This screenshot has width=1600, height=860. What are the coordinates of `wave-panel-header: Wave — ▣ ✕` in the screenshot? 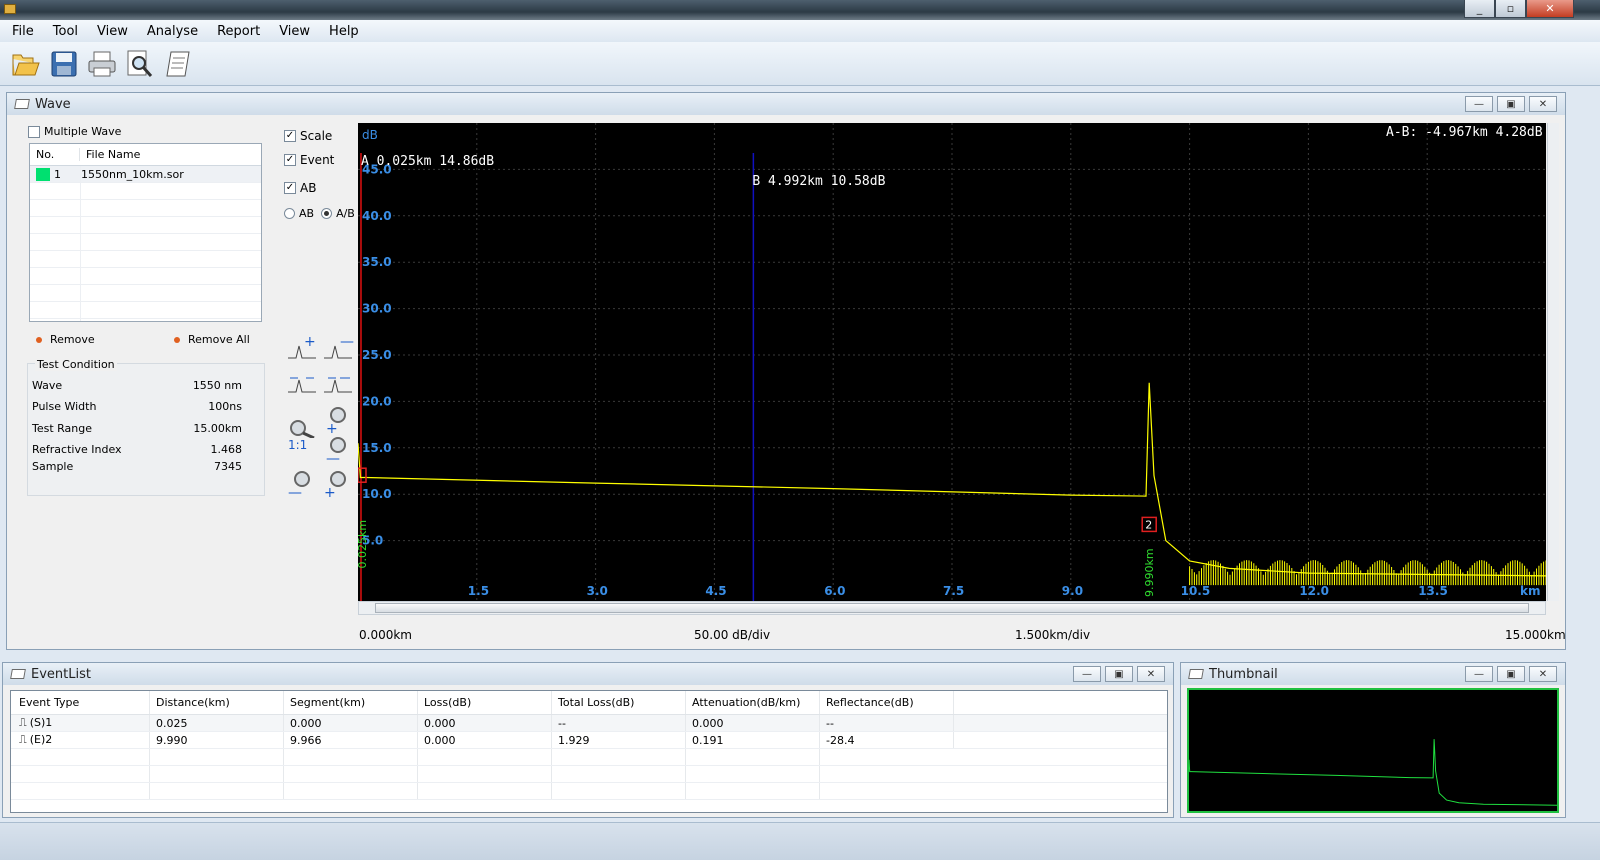 It's located at (786, 104).